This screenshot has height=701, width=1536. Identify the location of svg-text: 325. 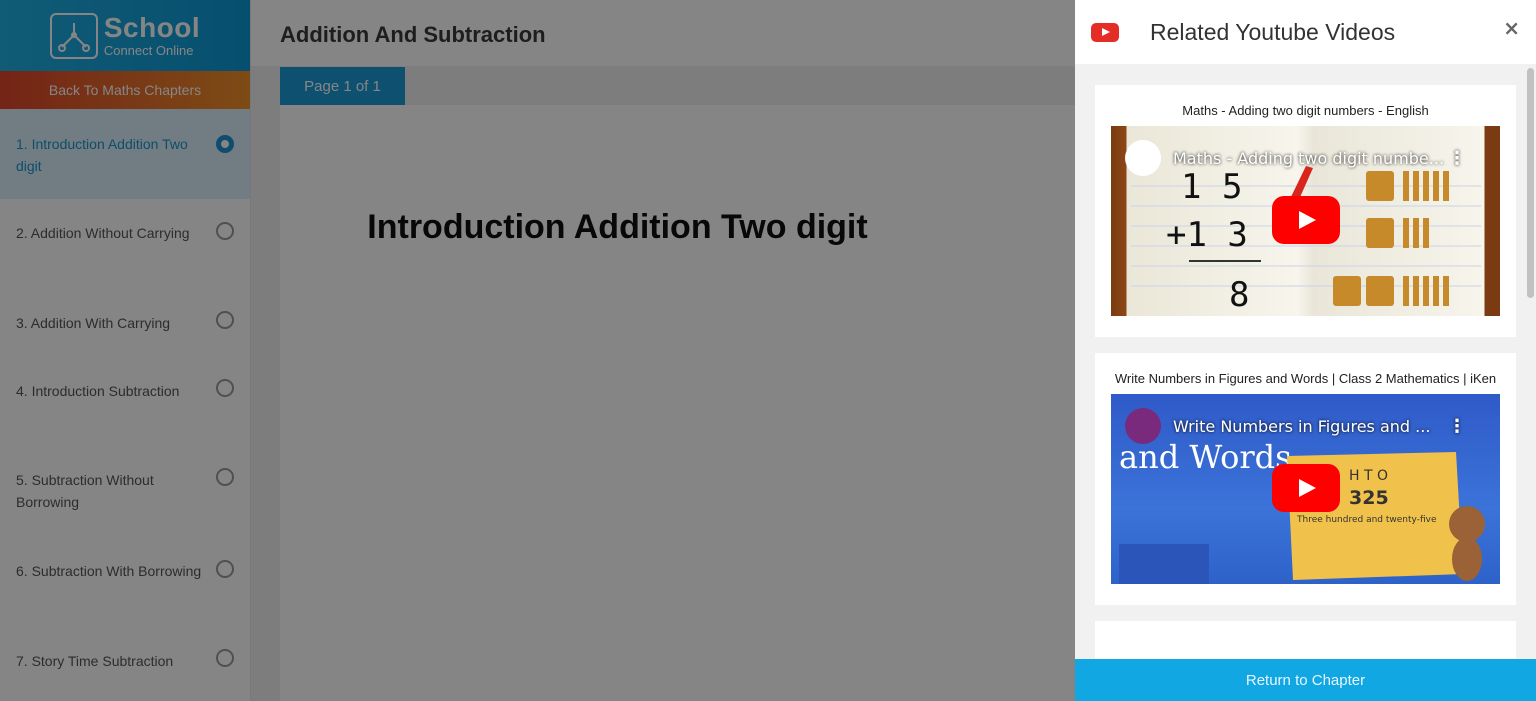
(1369, 498).